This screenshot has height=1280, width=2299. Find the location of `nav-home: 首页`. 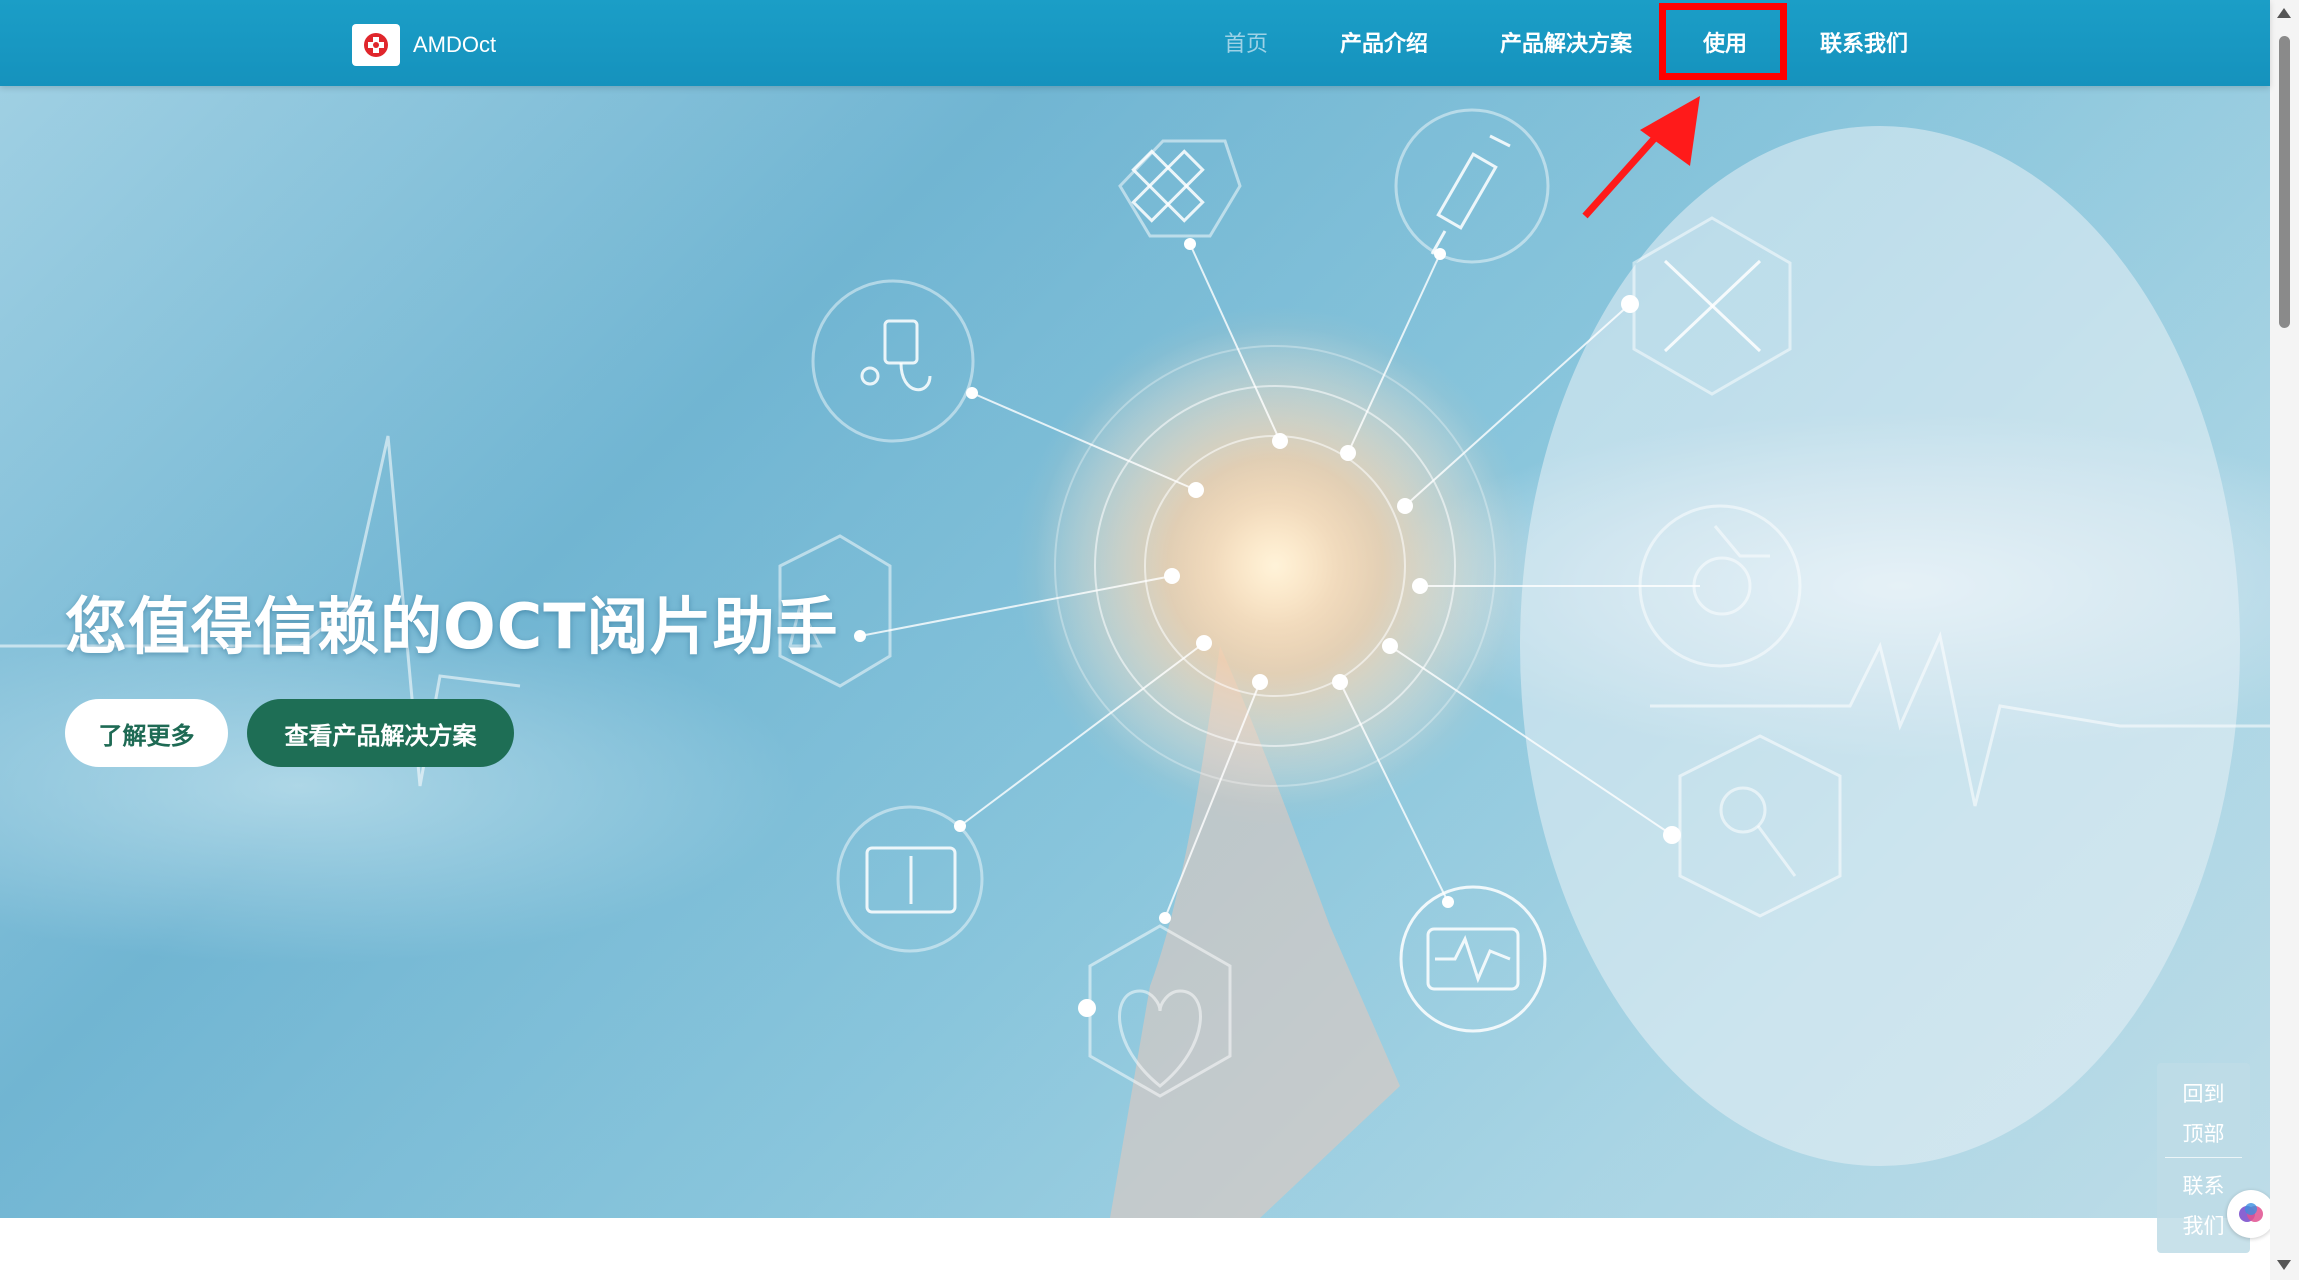

nav-home: 首页 is located at coordinates (1246, 42).